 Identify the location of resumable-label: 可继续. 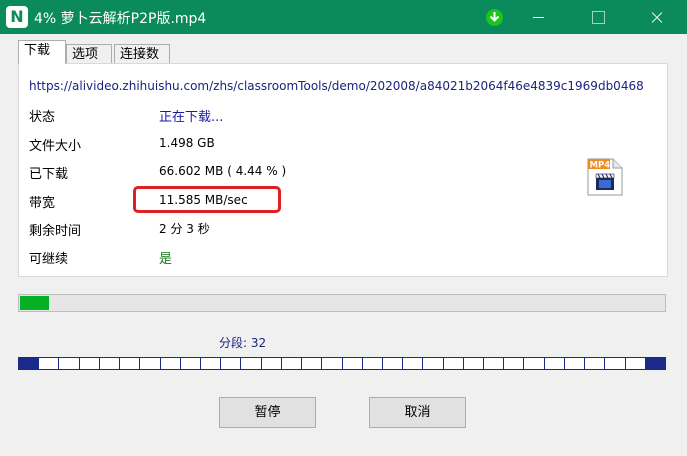
(49, 259).